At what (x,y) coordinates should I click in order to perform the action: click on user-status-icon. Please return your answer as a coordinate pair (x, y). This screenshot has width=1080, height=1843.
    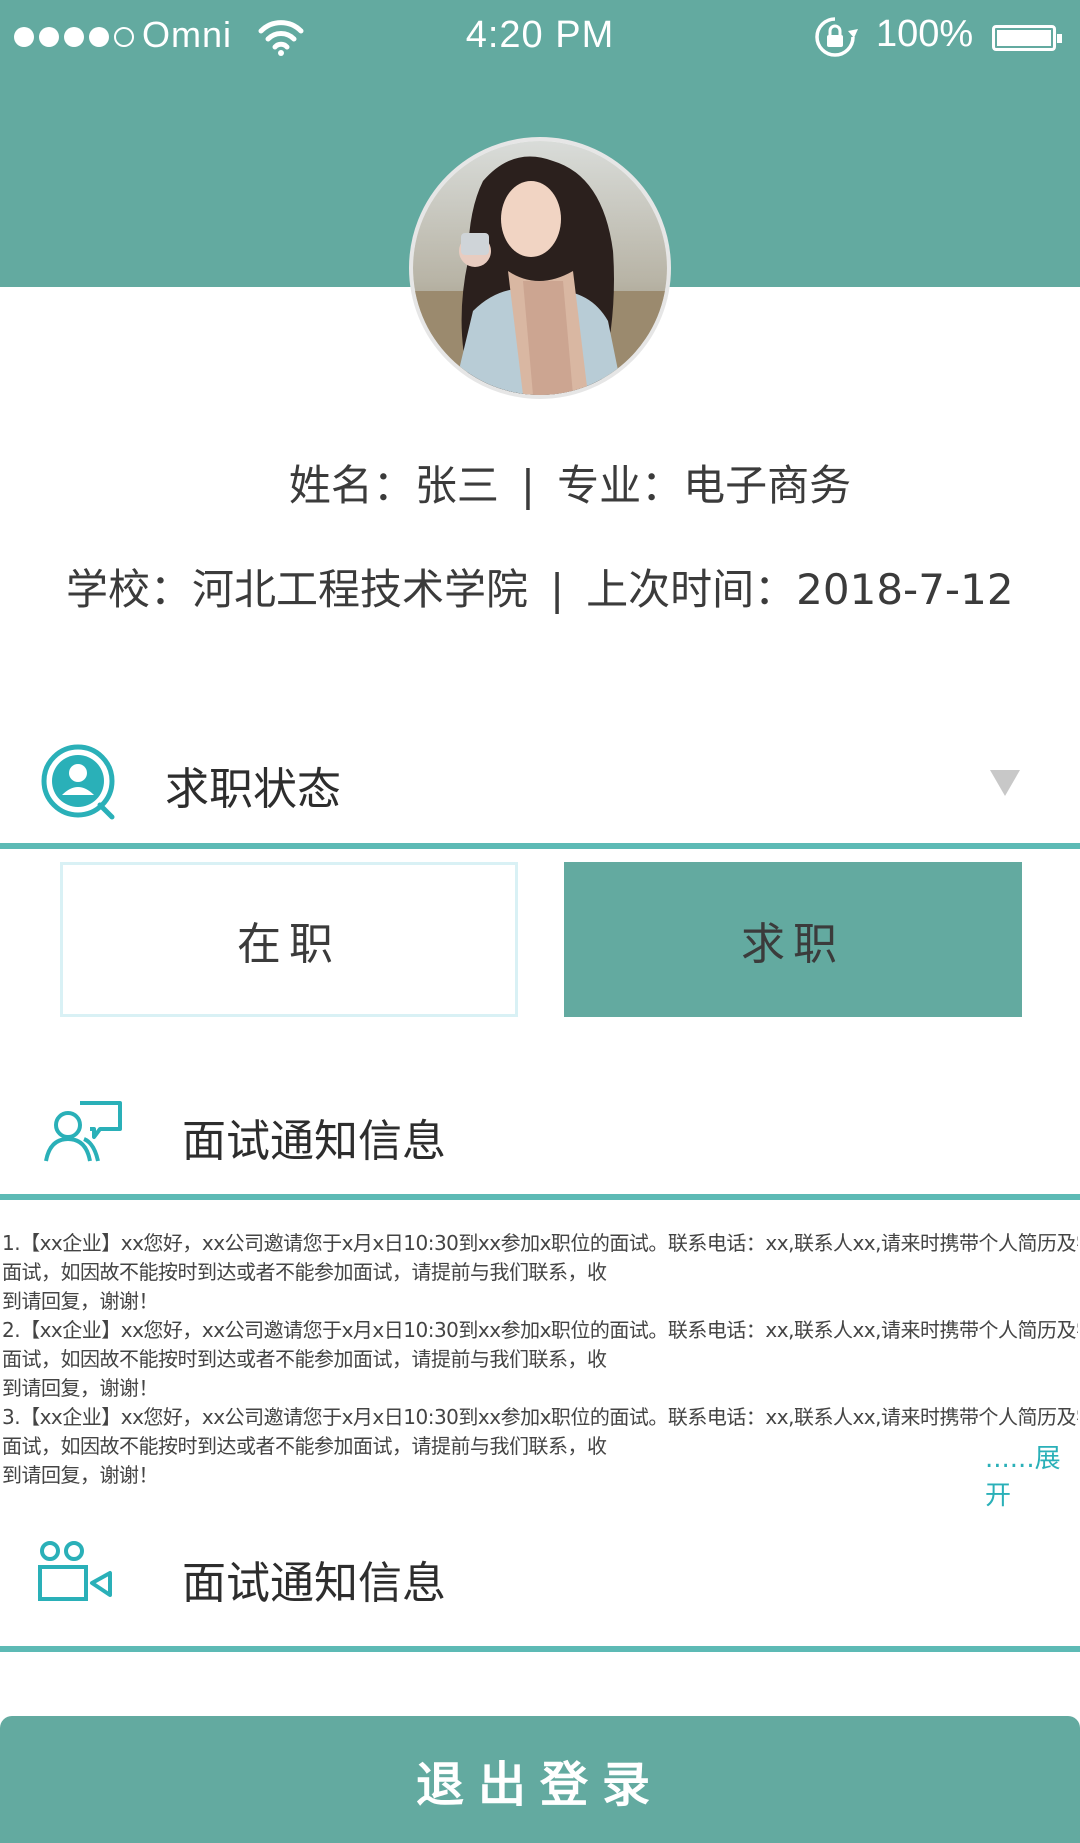
    Looking at the image, I should click on (78, 782).